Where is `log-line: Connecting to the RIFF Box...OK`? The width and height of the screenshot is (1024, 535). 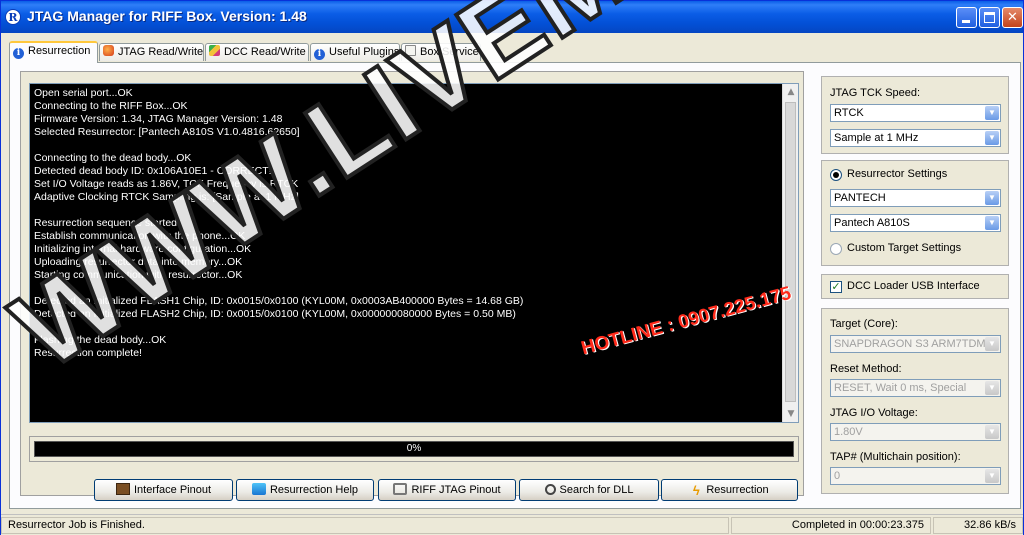
log-line: Connecting to the RIFF Box...OK is located at coordinates (111, 106).